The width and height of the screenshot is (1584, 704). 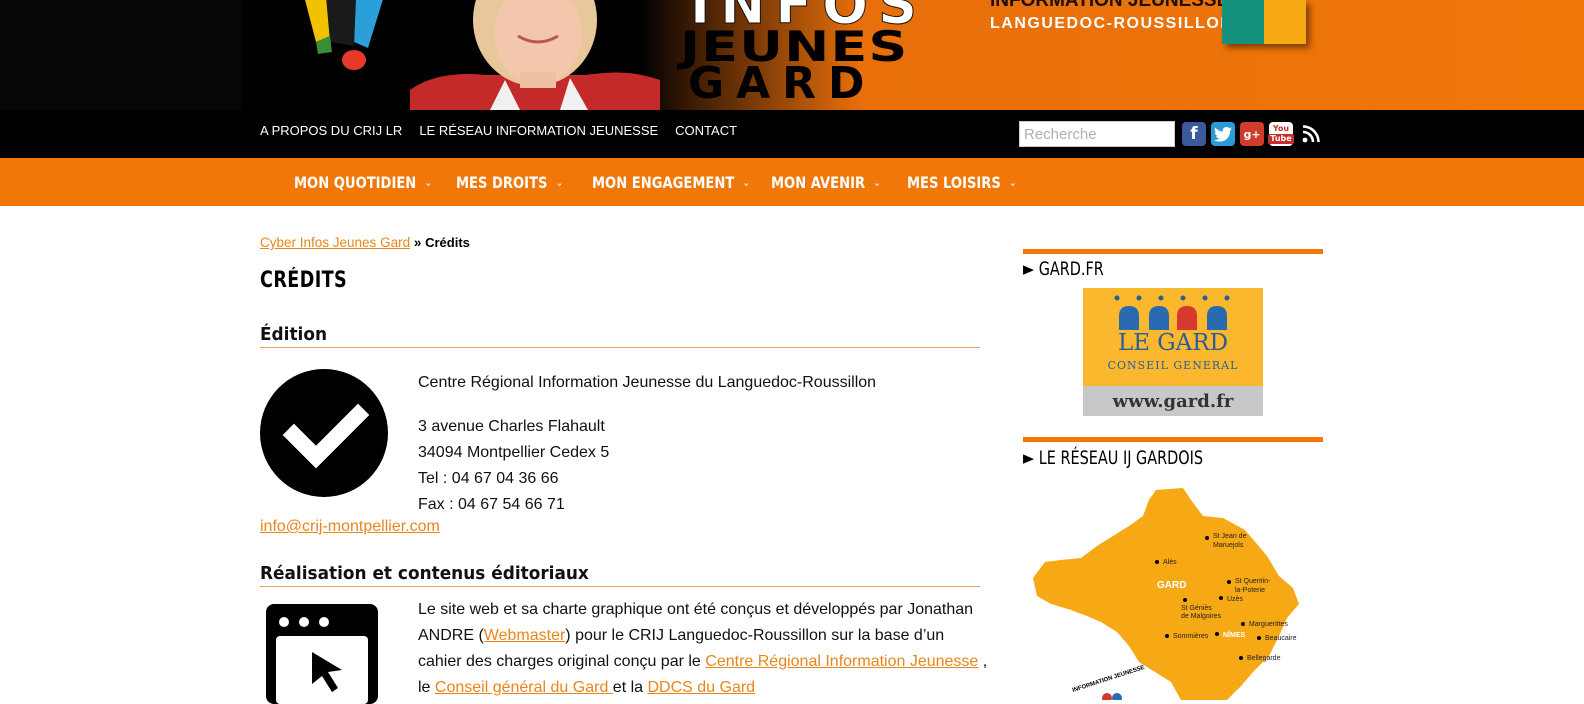 What do you see at coordinates (511, 426) in the screenshot?
I see `address-line-1: 3 avenue Charles Flahault` at bounding box center [511, 426].